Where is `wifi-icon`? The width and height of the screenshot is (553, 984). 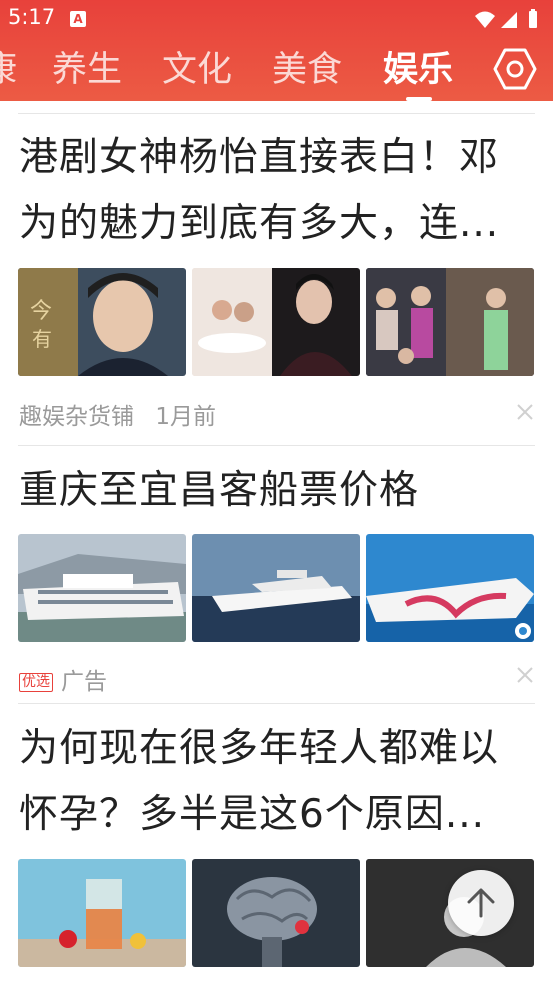
wifi-icon is located at coordinates (485, 19).